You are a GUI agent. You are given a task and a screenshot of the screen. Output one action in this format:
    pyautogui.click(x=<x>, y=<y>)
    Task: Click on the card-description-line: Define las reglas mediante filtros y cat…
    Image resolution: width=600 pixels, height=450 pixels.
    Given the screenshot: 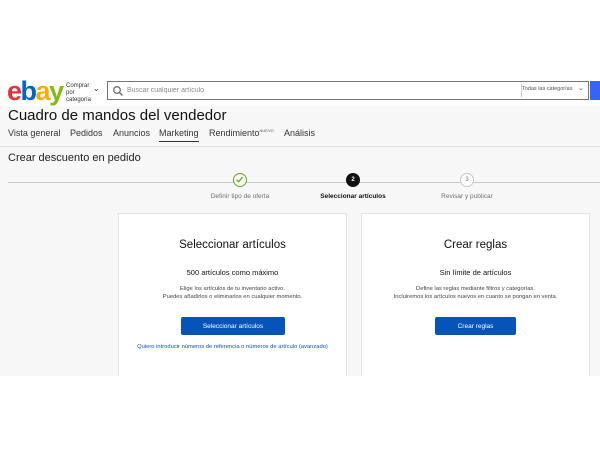 What is the action you would take?
    pyautogui.click(x=475, y=289)
    